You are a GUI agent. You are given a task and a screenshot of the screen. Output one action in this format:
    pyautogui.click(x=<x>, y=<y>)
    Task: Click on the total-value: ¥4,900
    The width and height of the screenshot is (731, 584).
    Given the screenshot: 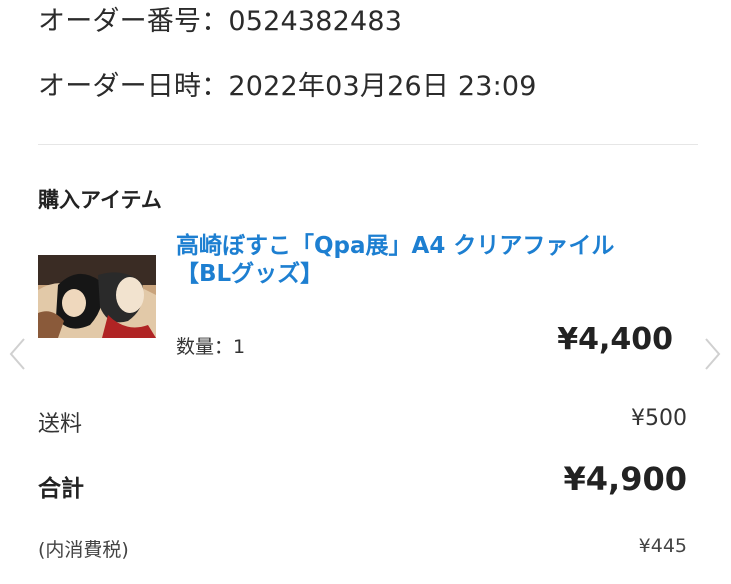 What is the action you would take?
    pyautogui.click(x=625, y=479)
    